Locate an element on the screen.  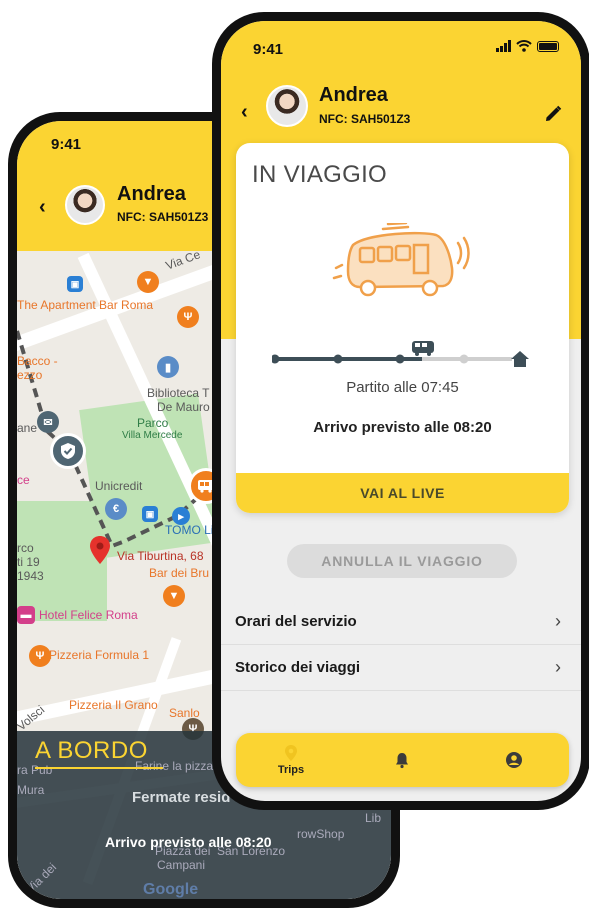
bell-icon is located at coordinates (402, 761).